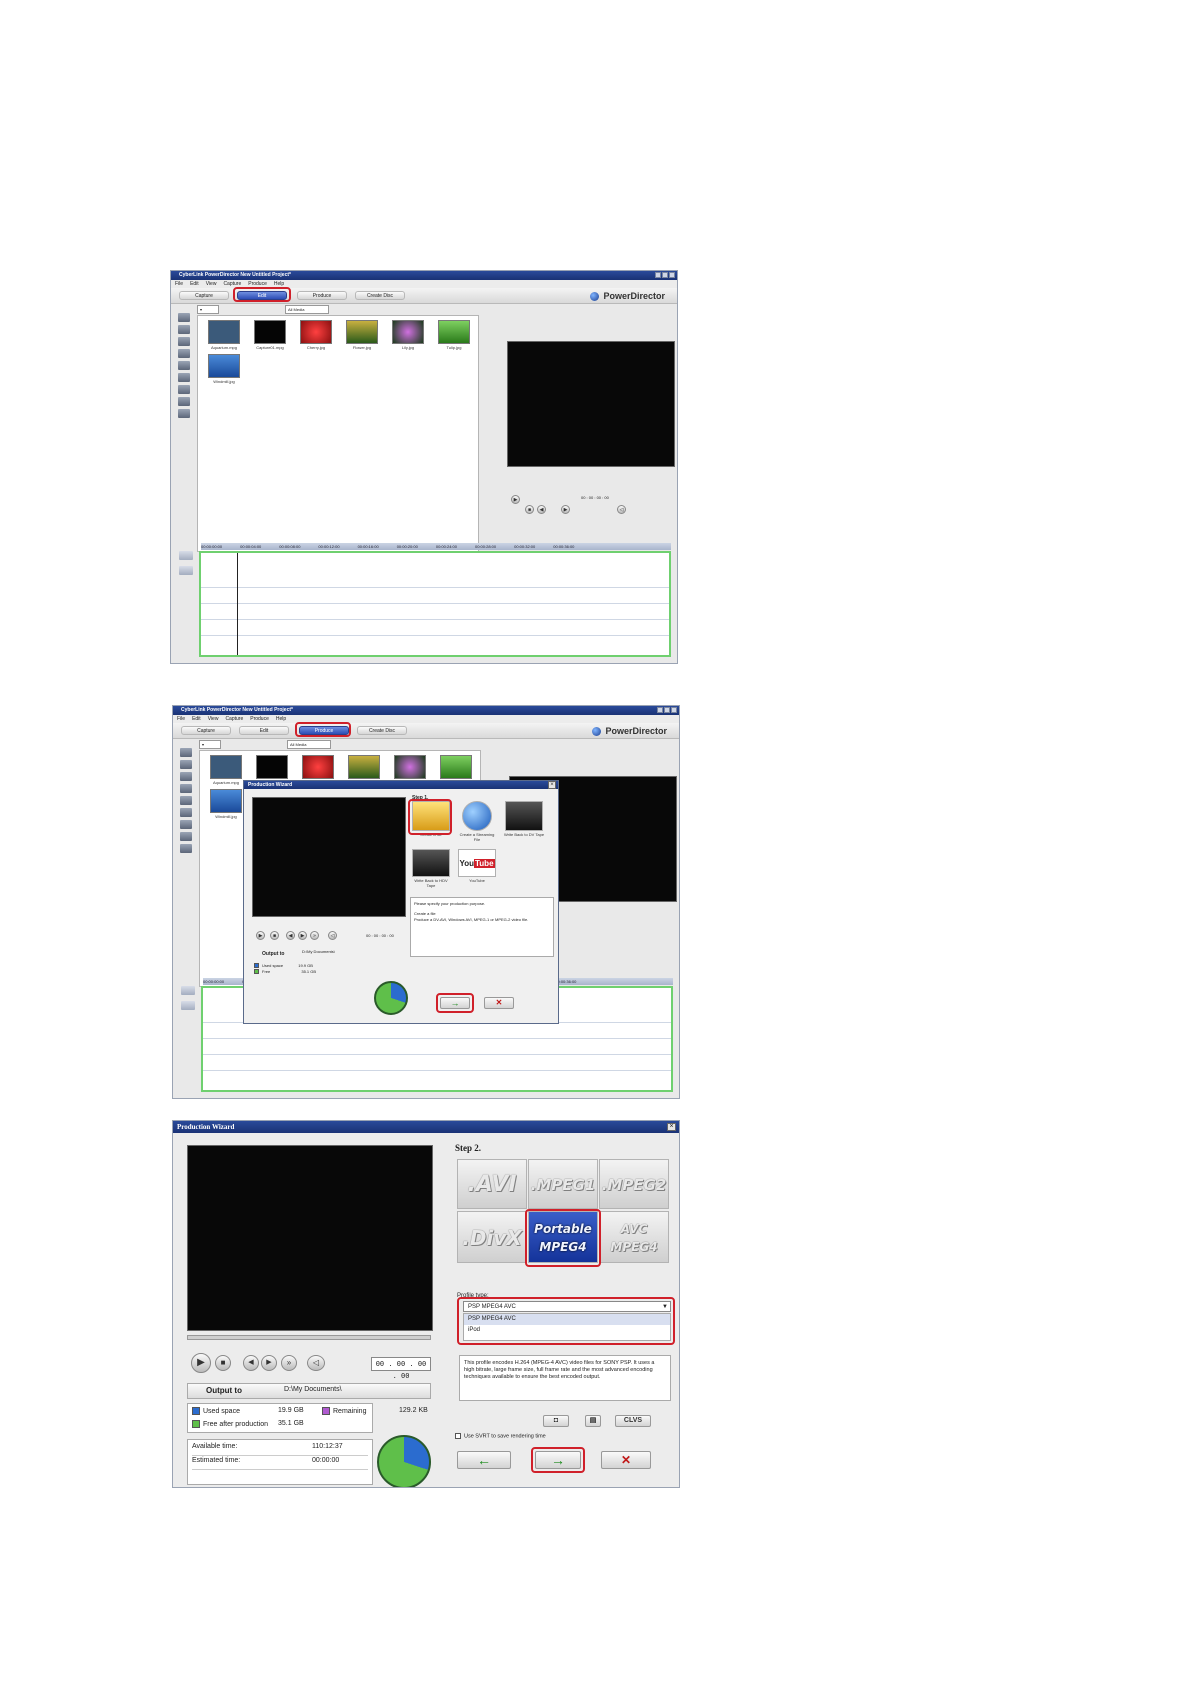 This screenshot has width=1190, height=1684. Describe the element at coordinates (468, 1148) in the screenshot. I see `step-label: Step 2.` at that location.